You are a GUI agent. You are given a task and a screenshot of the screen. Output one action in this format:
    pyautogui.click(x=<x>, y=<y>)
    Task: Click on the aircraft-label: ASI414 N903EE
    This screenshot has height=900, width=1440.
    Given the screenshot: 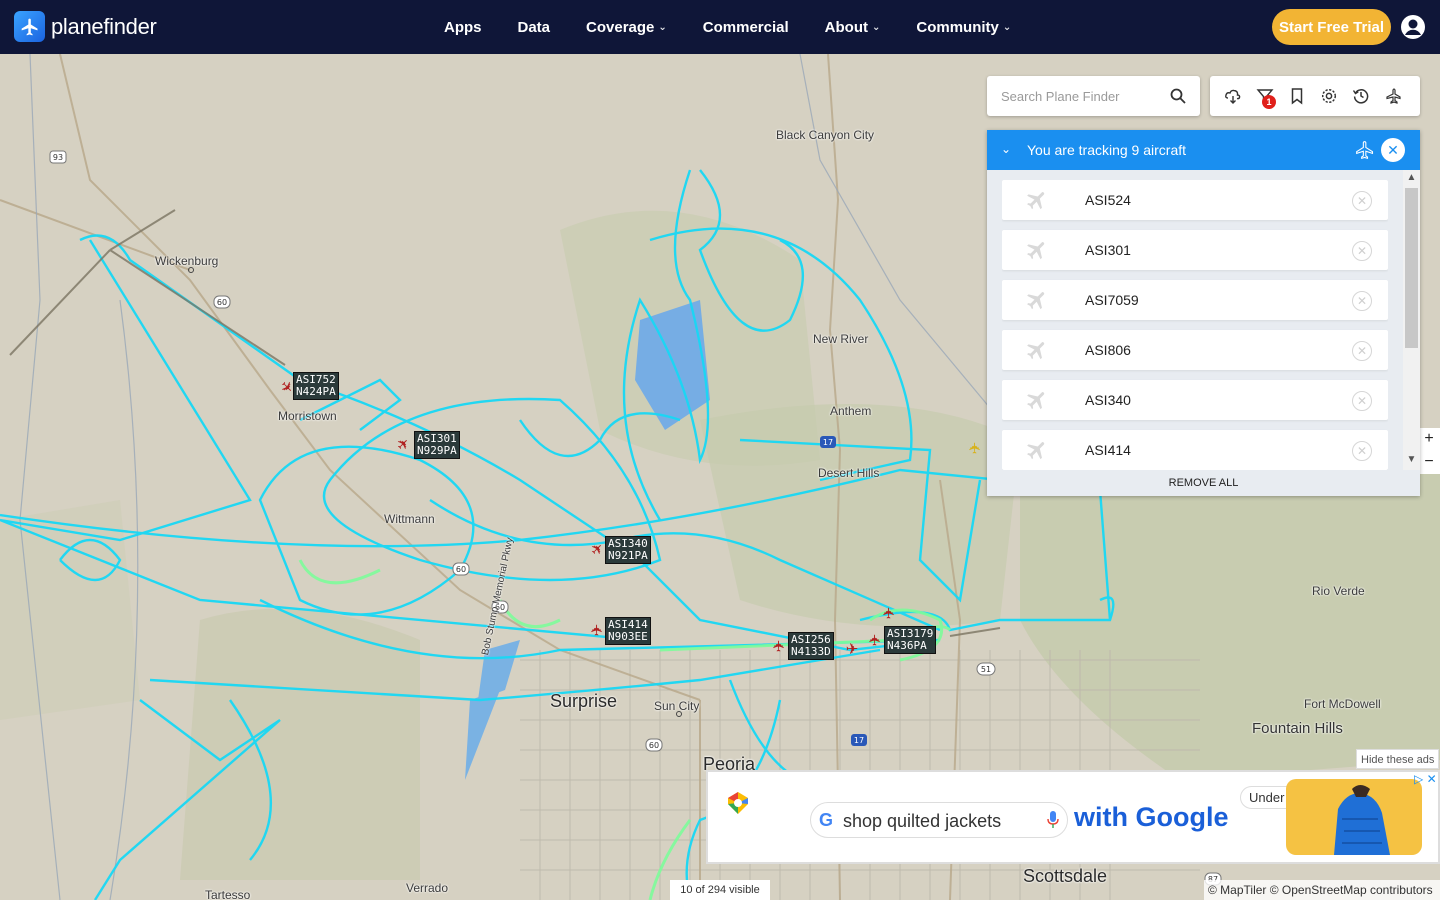 What is the action you would take?
    pyautogui.click(x=628, y=631)
    